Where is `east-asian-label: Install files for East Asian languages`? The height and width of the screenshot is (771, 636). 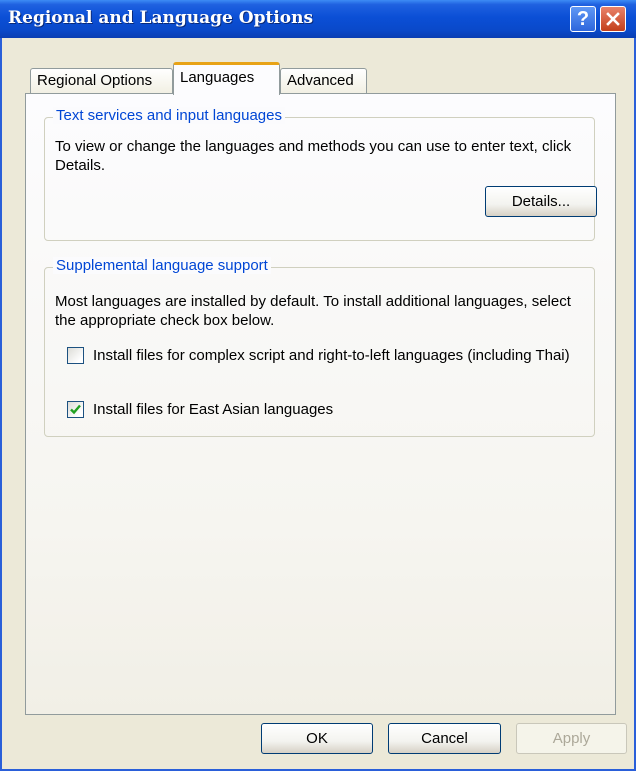 east-asian-label: Install files for East Asian languages is located at coordinates (213, 409).